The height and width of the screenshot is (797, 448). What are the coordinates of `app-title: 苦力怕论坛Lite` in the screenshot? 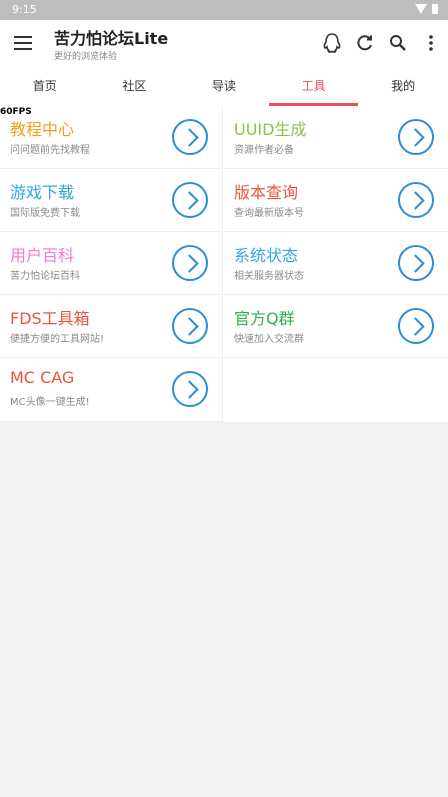 It's located at (111, 38).